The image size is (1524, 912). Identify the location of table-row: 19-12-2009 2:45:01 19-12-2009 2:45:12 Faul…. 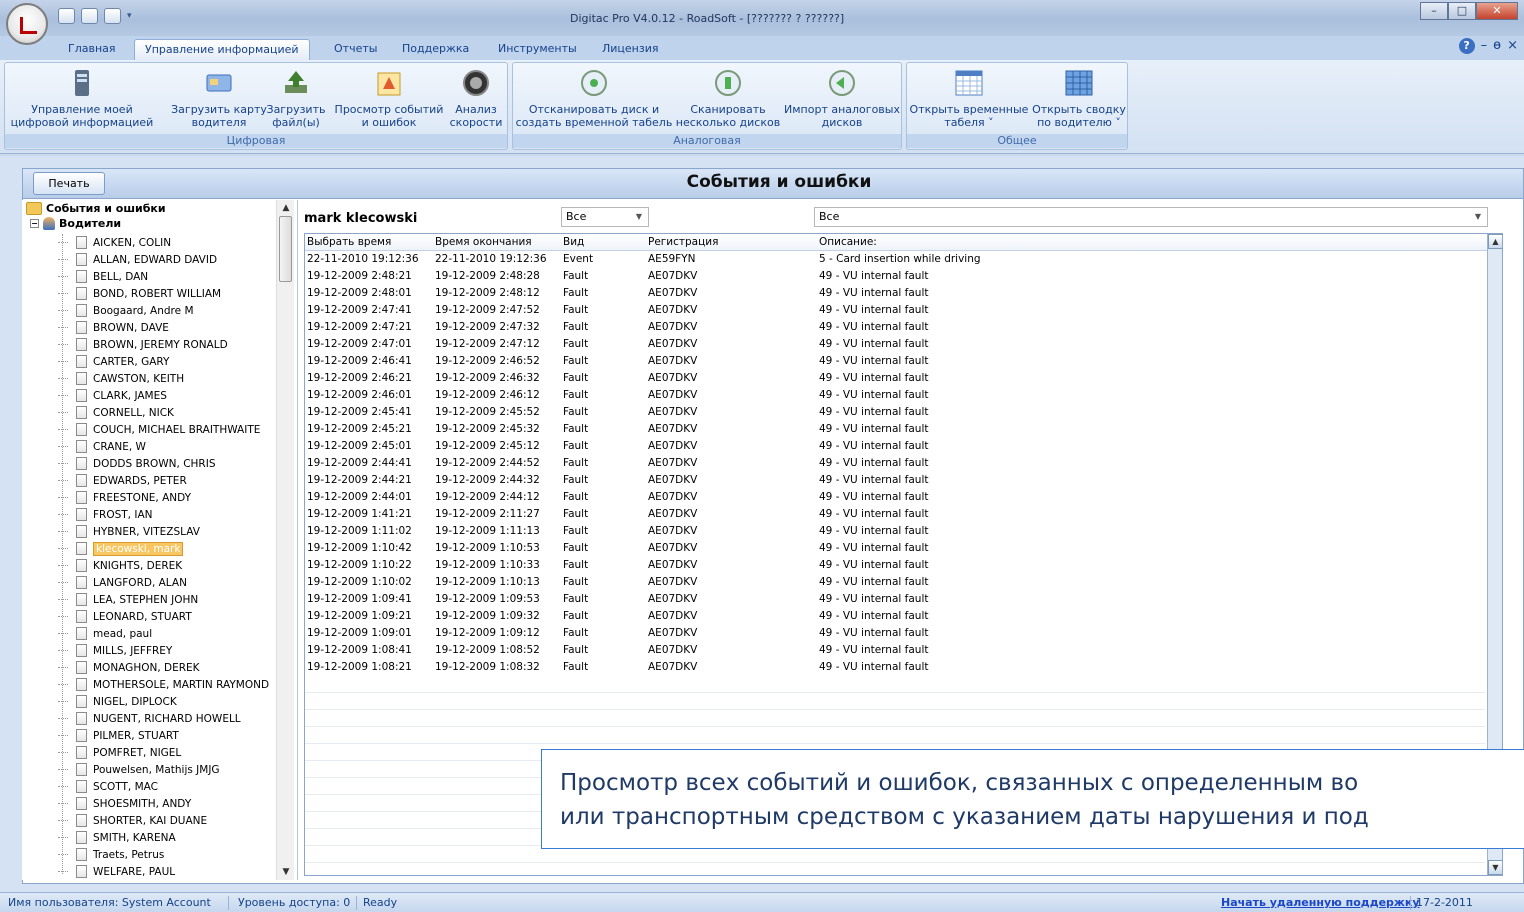
(895, 446).